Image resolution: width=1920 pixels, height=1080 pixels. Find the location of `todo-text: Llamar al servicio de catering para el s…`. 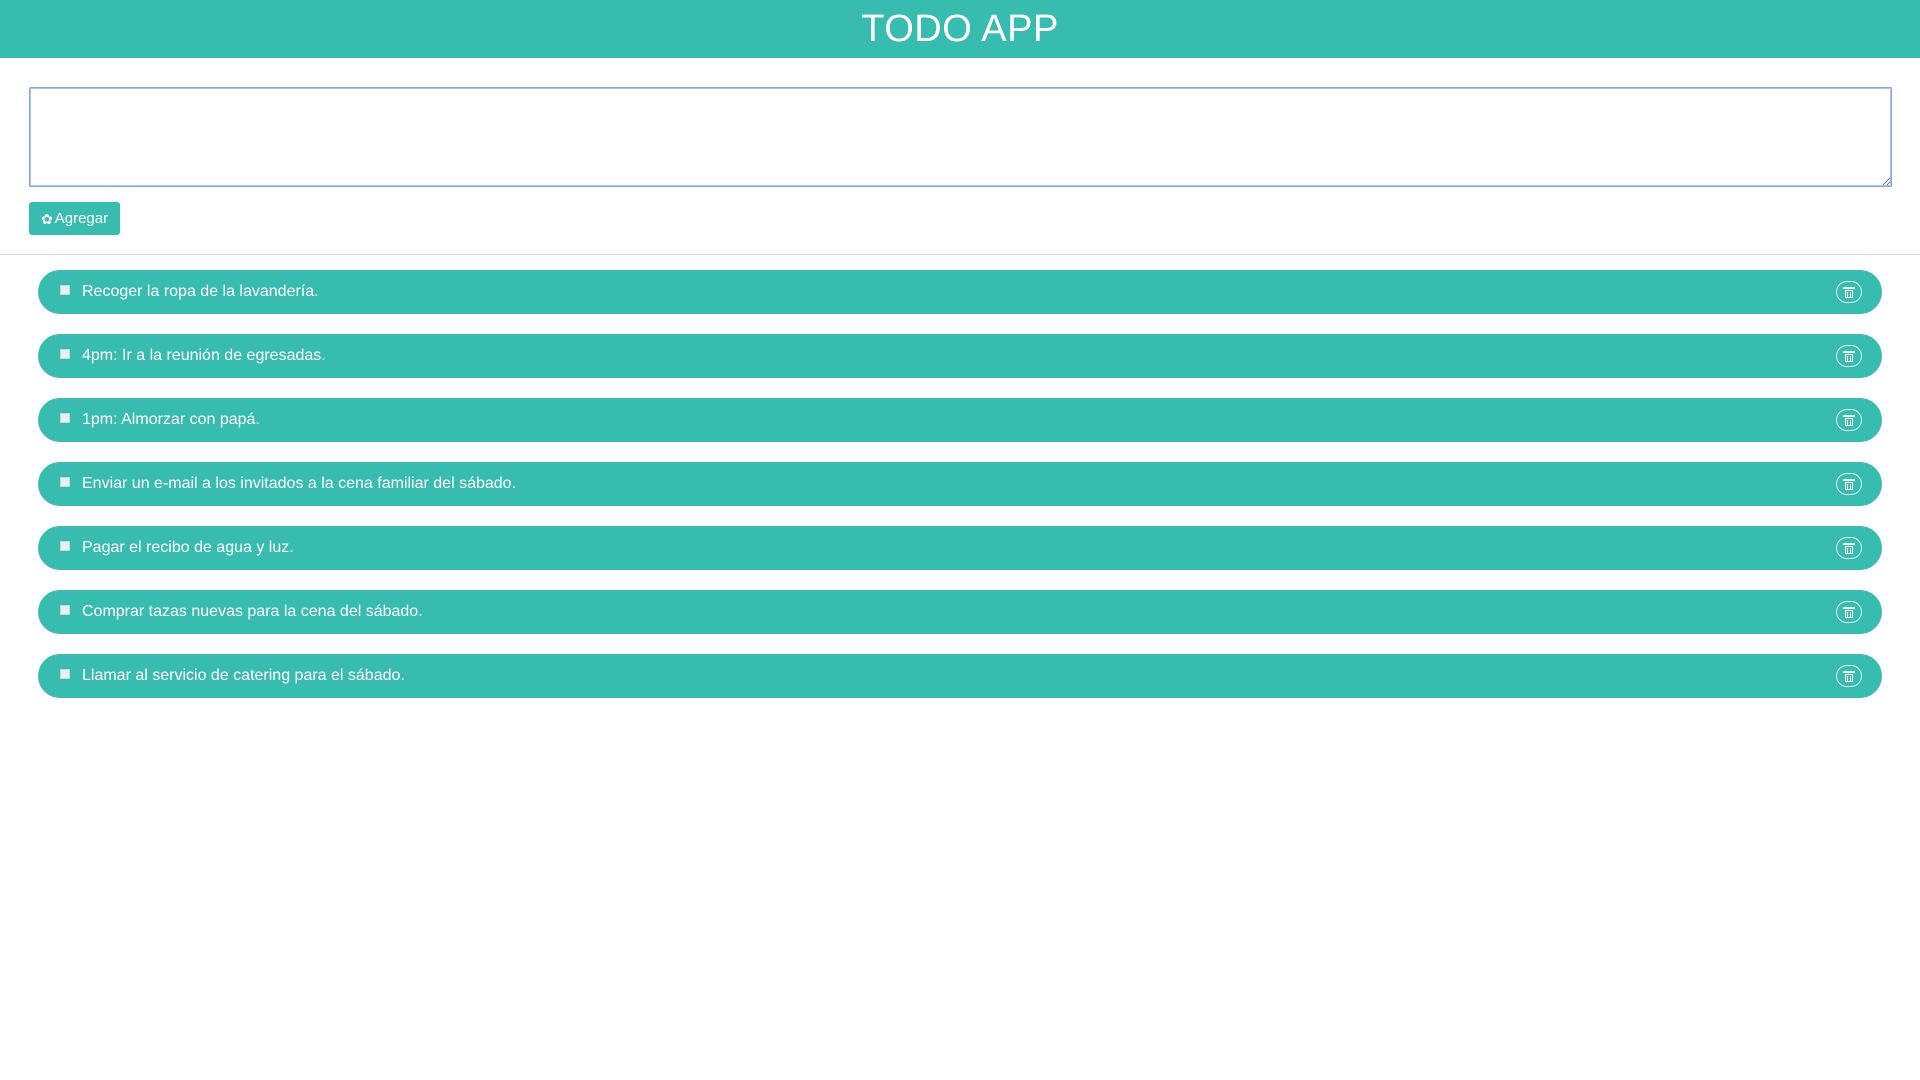

todo-text: Llamar al servicio de catering para el s… is located at coordinates (243, 675).